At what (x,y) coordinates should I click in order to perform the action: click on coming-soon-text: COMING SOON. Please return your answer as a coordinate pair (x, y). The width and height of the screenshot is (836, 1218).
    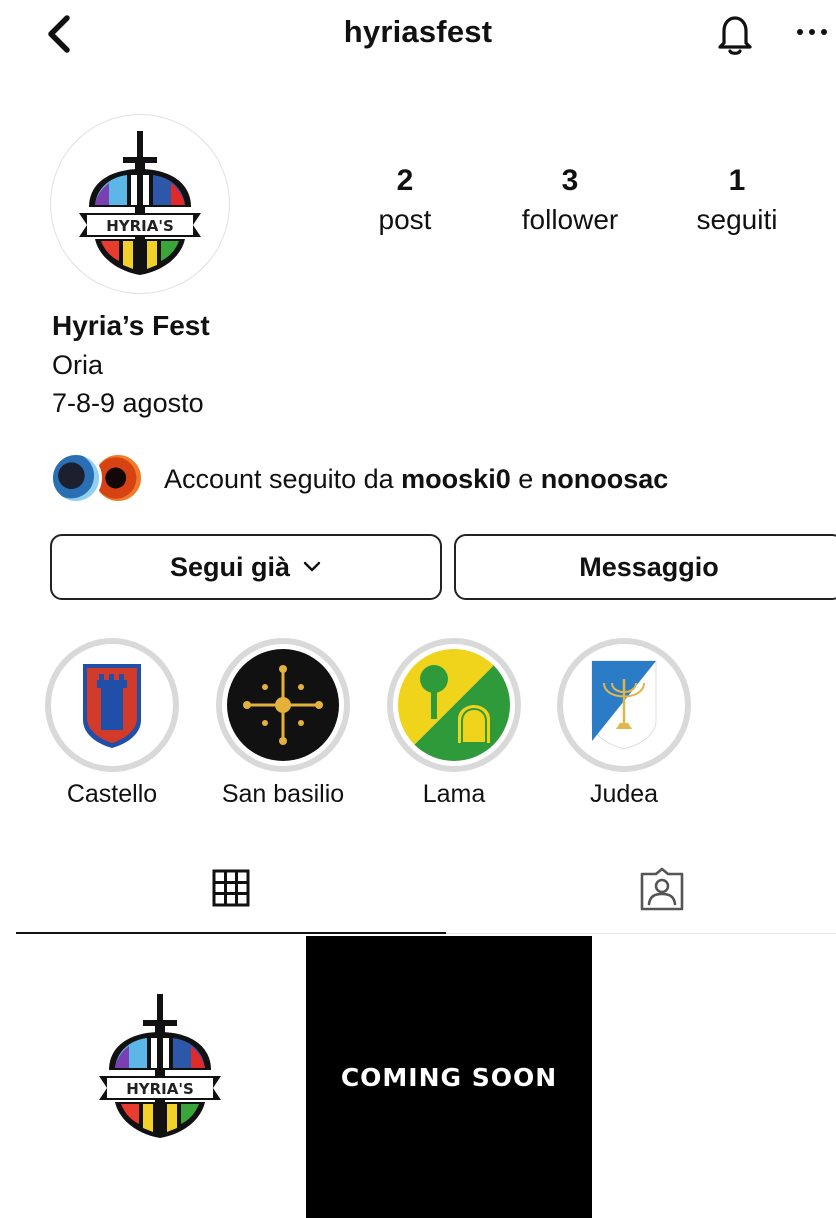
    Looking at the image, I should click on (449, 1077).